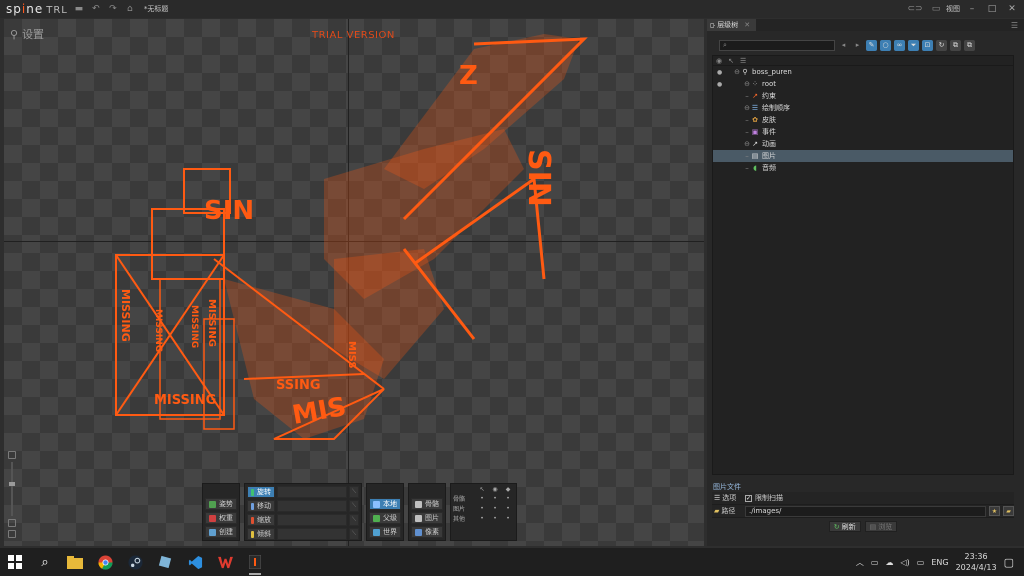  What do you see at coordinates (899, 45) in the screenshot?
I see `filter-link-toggle: ∞` at bounding box center [899, 45].